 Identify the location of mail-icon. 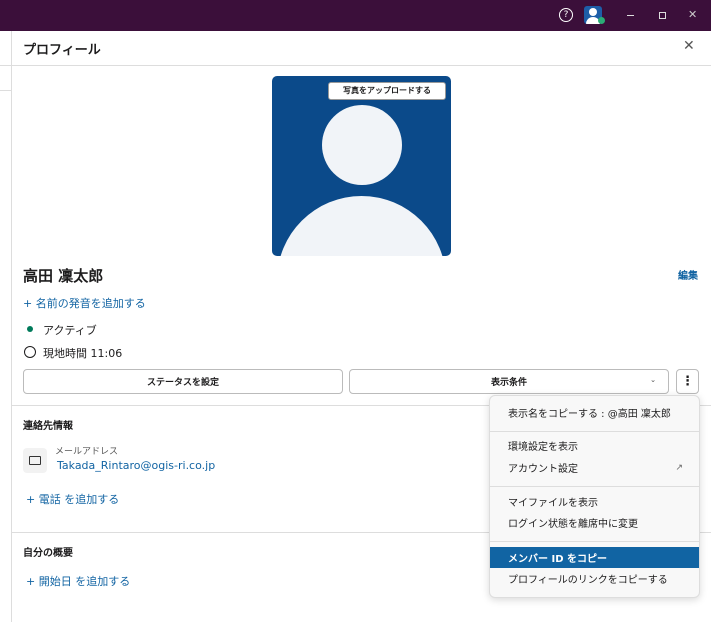
(35, 460).